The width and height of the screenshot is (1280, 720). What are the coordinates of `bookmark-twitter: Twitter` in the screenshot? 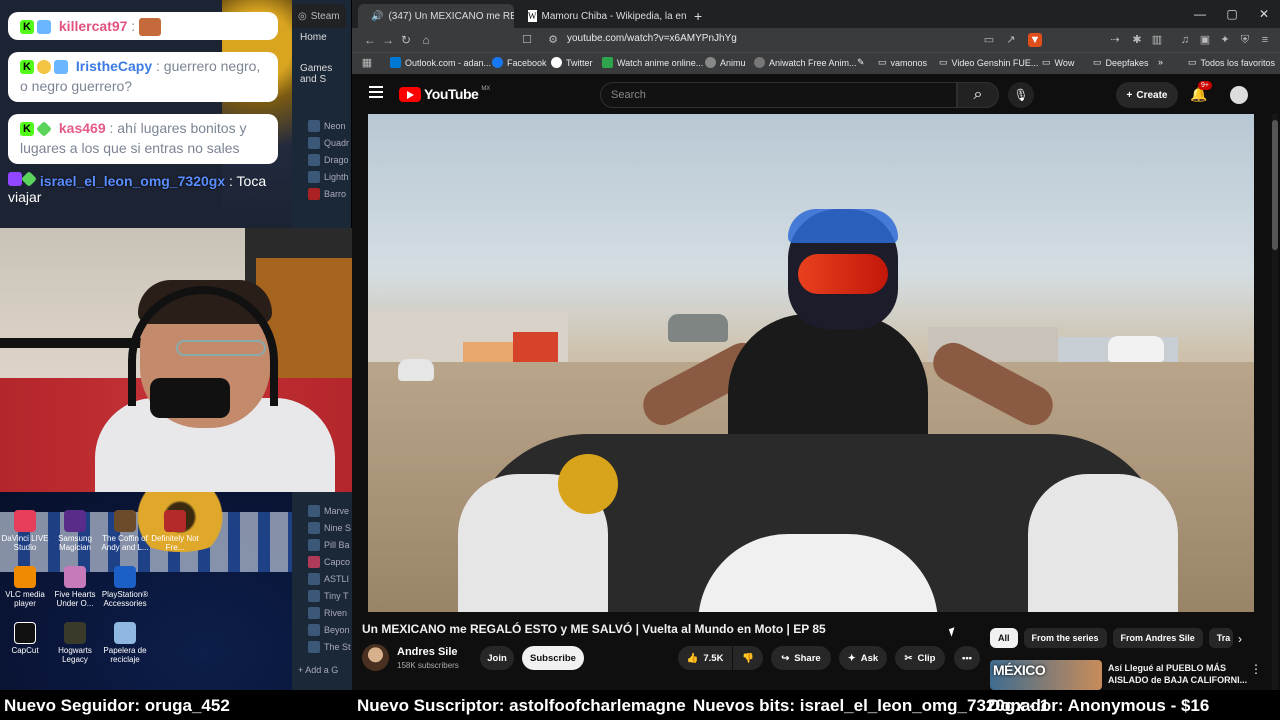 It's located at (572, 62).